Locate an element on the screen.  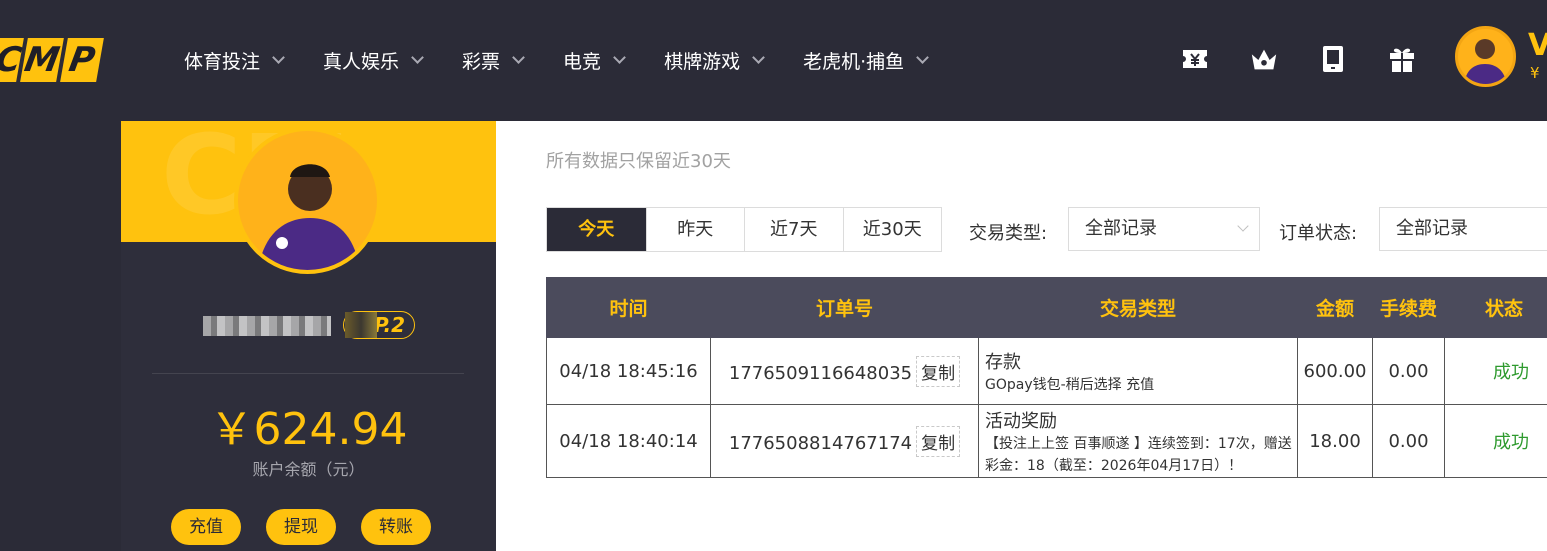
nav-item-sports: 体育投注 is located at coordinates (234, 60).